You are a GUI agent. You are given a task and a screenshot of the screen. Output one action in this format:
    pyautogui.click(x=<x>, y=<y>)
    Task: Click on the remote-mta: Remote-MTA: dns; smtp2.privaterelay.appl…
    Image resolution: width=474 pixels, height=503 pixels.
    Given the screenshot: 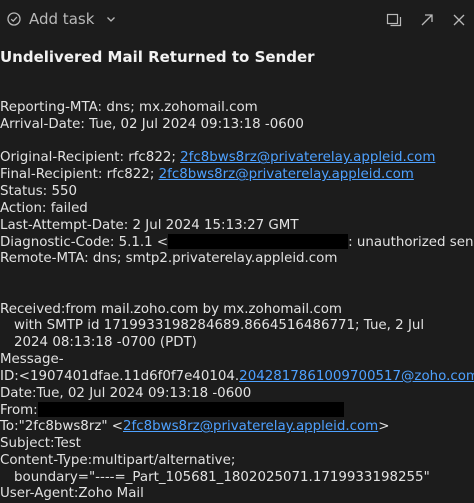 What is the action you would take?
    pyautogui.click(x=169, y=259)
    